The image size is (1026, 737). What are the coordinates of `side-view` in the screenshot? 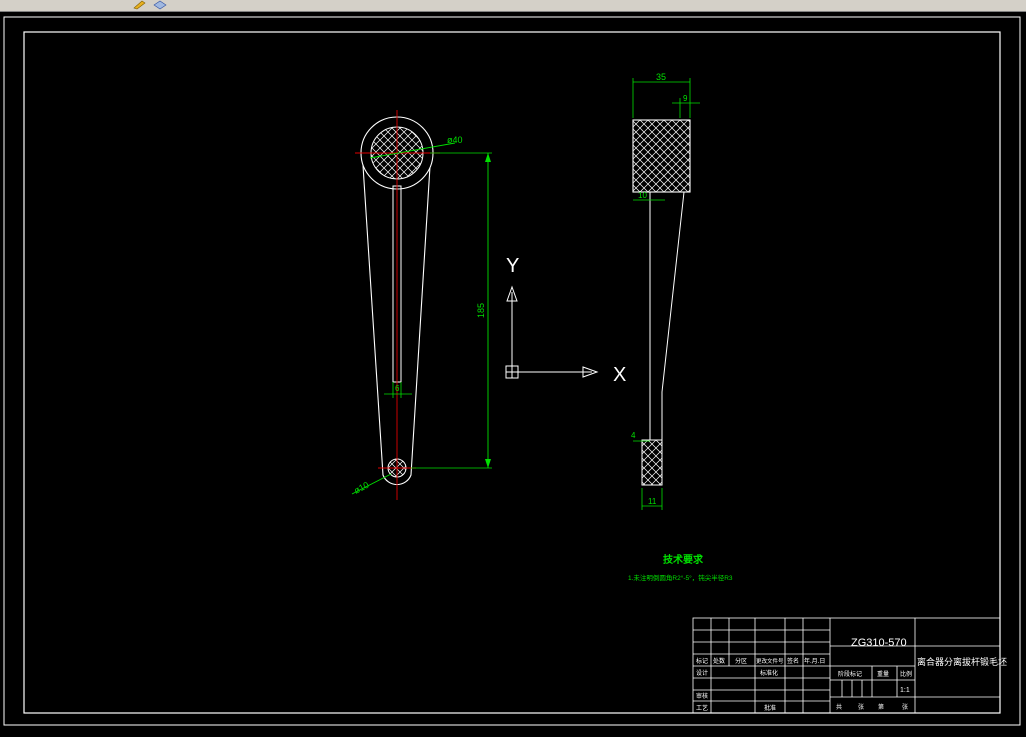 It's located at (666, 294).